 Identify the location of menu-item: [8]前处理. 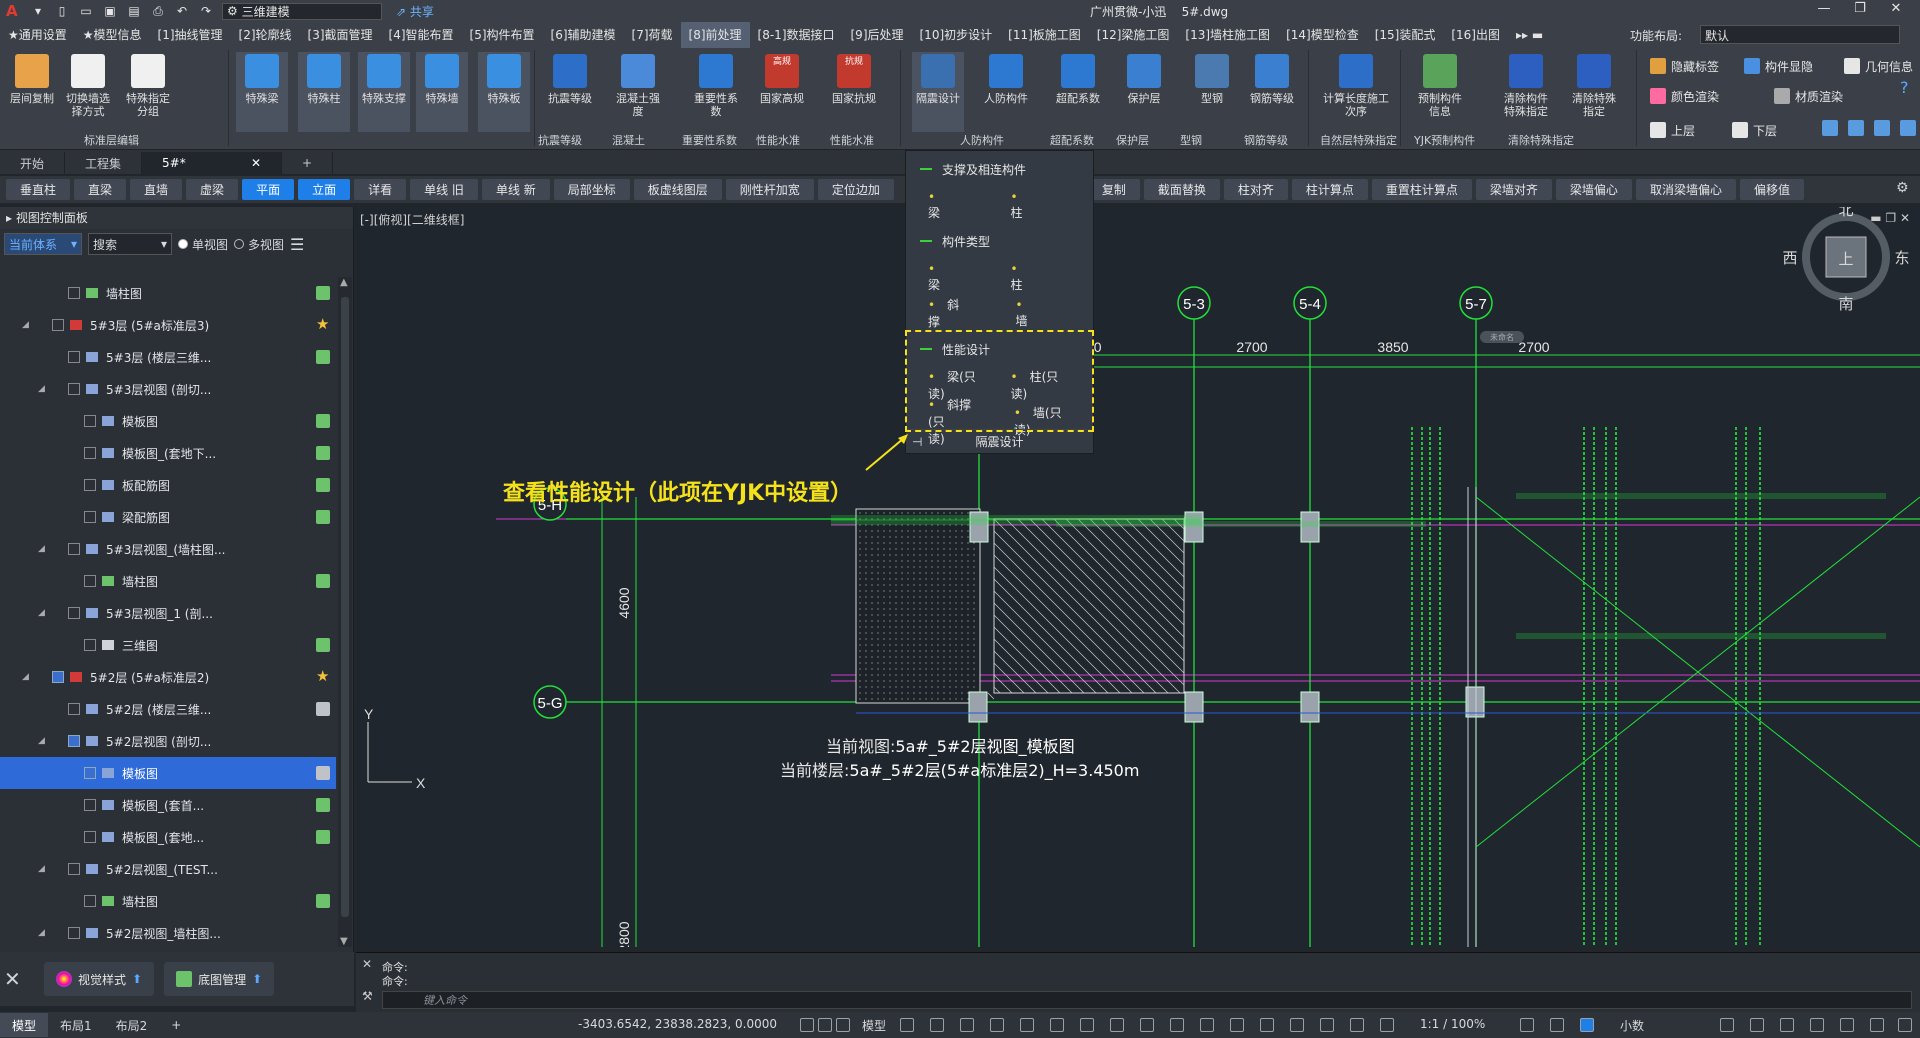
(715, 35).